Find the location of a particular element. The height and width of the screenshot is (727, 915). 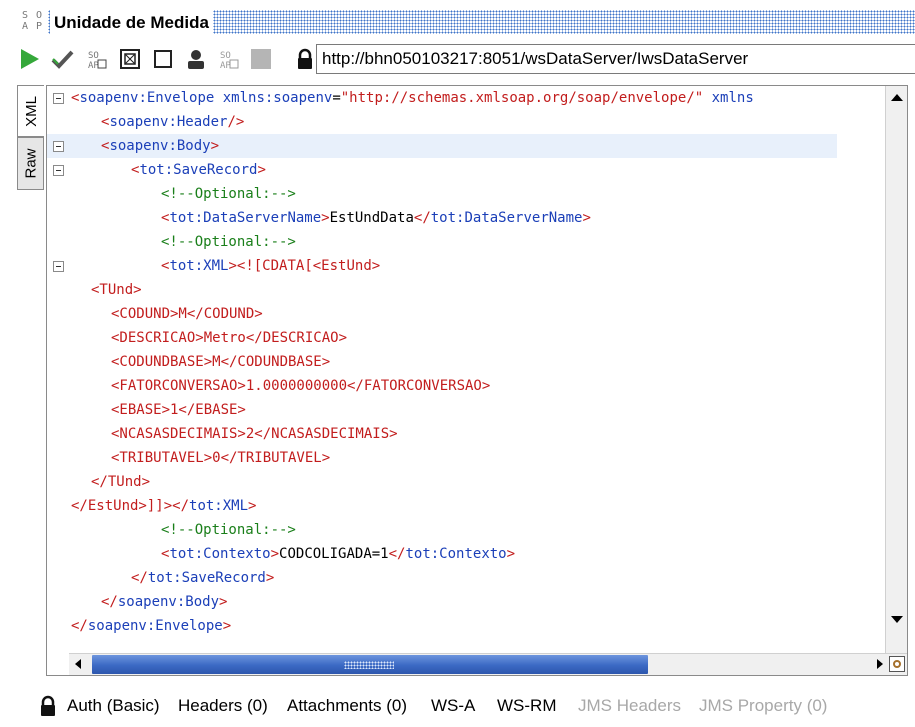

code-token: tot:Contexto is located at coordinates (220, 554).